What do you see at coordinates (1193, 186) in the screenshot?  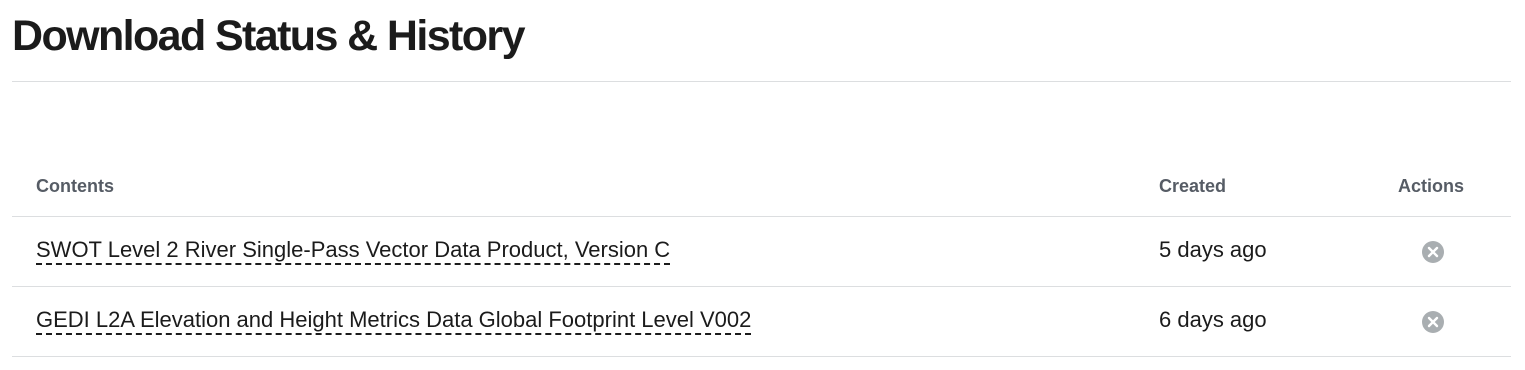 I see `column-header-created: Created` at bounding box center [1193, 186].